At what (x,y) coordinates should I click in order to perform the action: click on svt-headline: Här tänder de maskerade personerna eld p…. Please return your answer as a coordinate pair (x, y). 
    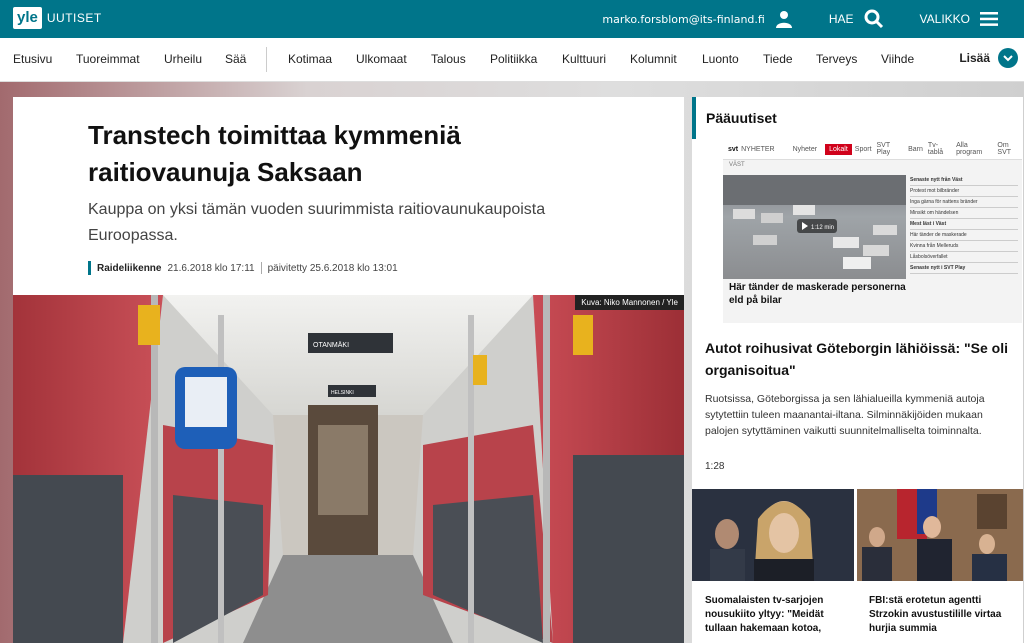
    Looking at the image, I should click on (817, 294).